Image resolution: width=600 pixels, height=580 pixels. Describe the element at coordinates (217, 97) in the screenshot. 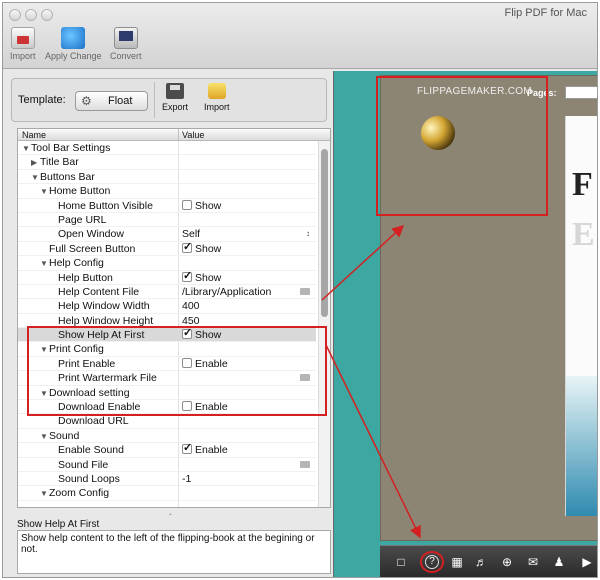

I see `import-template-button: Import` at that location.